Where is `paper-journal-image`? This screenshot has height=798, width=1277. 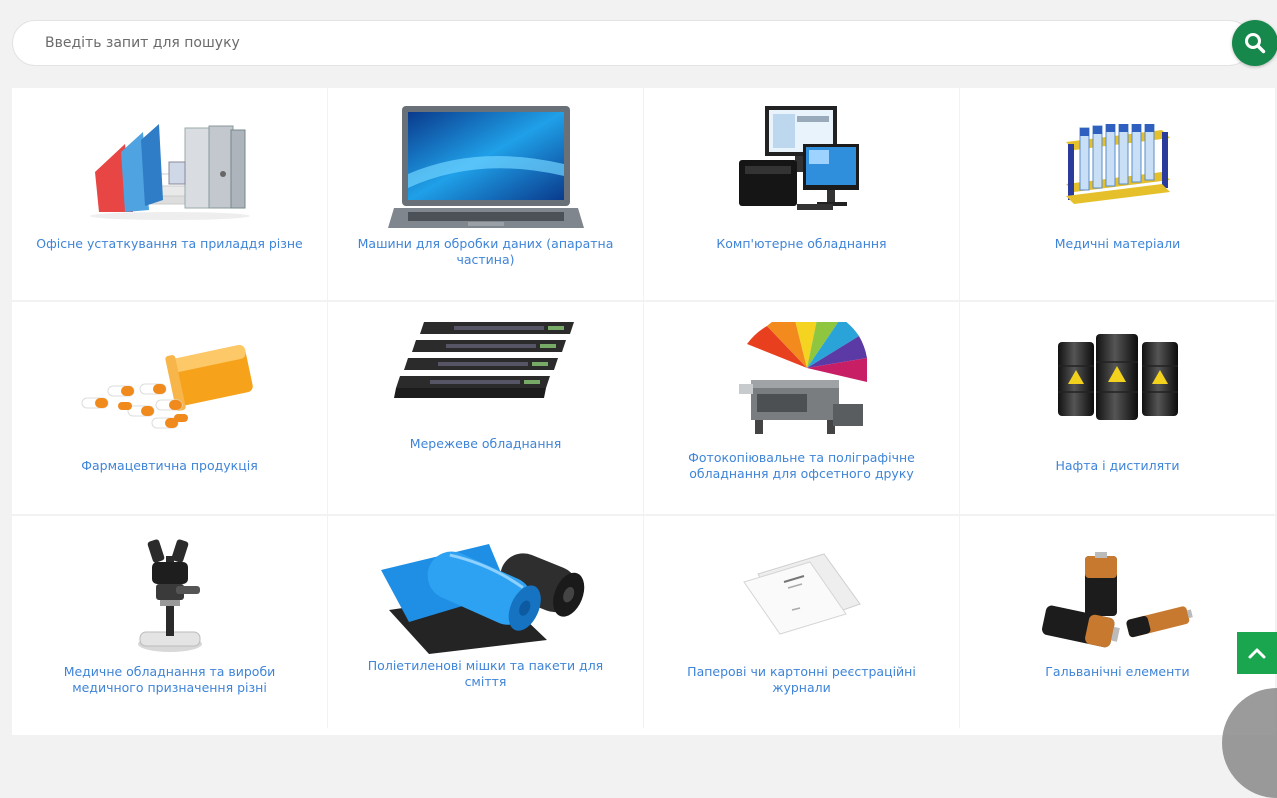
paper-journal-image is located at coordinates (801, 594).